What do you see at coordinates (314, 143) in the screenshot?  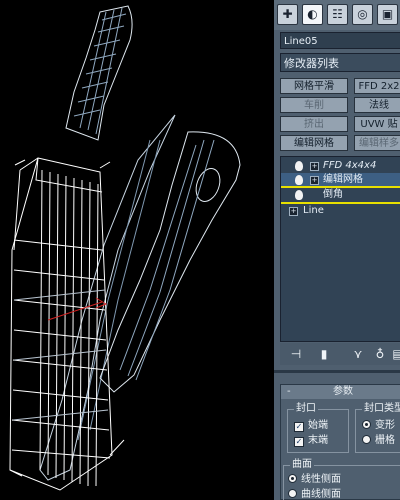 I see `edit-mesh-button: 编辑网格` at bounding box center [314, 143].